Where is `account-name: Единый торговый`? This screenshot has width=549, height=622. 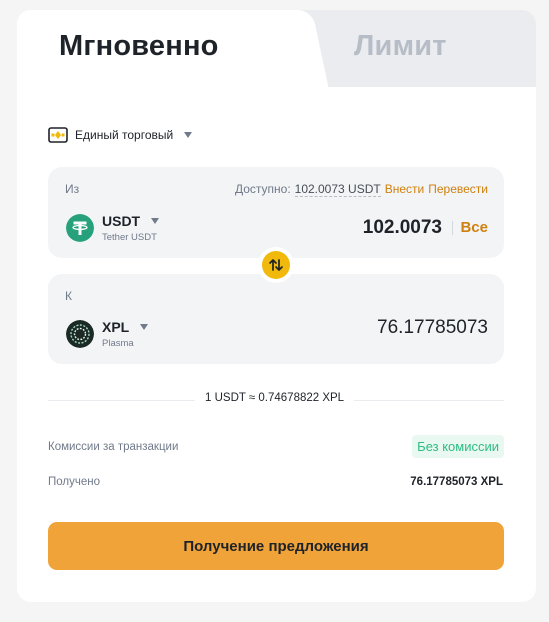
account-name: Единый торговый is located at coordinates (124, 135).